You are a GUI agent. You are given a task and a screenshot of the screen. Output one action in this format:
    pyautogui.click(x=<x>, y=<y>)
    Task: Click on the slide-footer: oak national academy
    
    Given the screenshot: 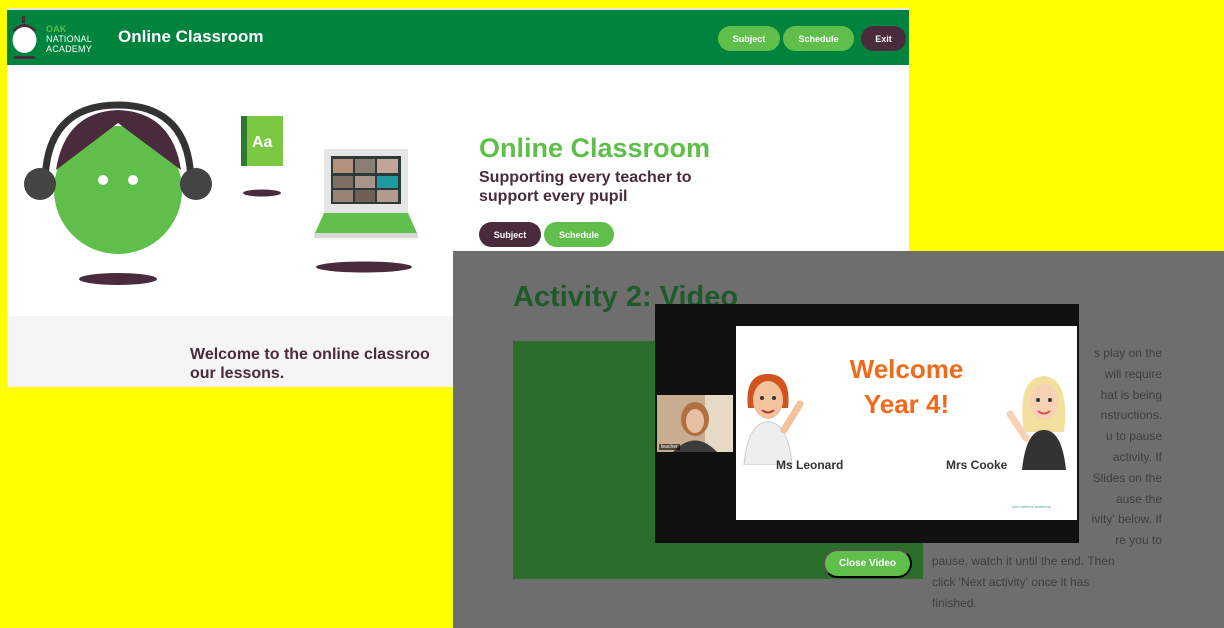 What is the action you would take?
    pyautogui.click(x=1031, y=506)
    